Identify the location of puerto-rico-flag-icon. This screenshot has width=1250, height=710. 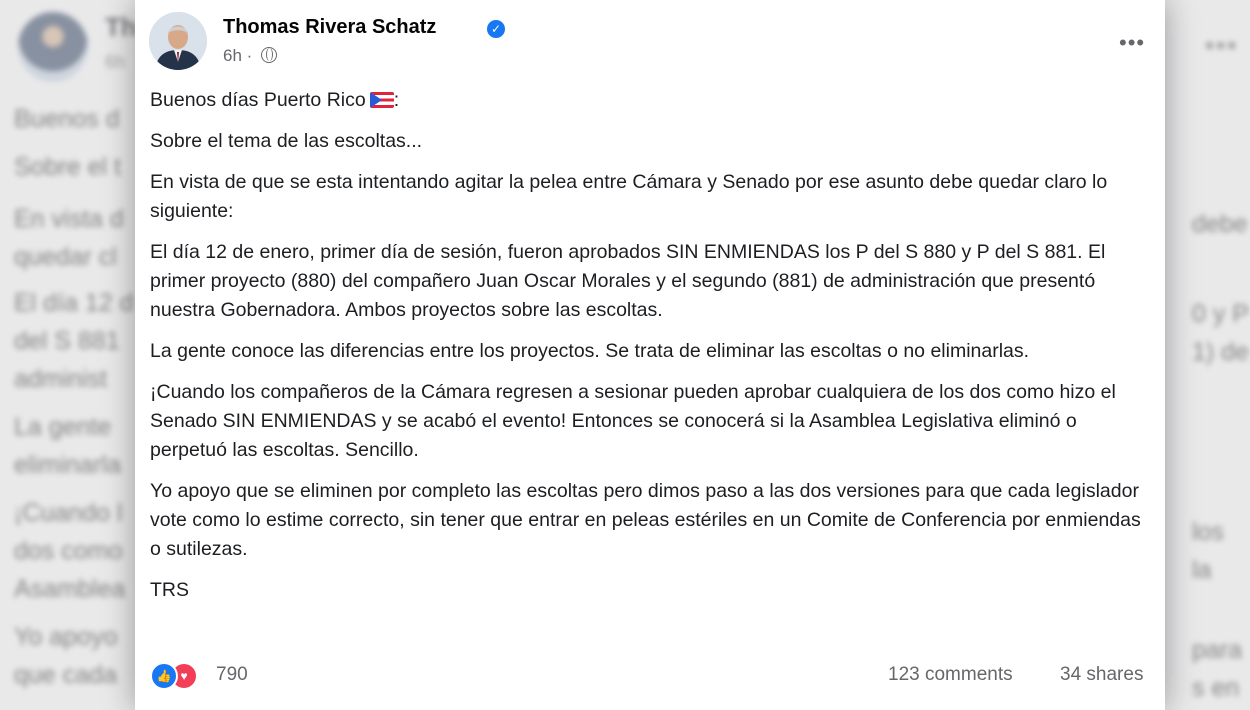
(381, 100).